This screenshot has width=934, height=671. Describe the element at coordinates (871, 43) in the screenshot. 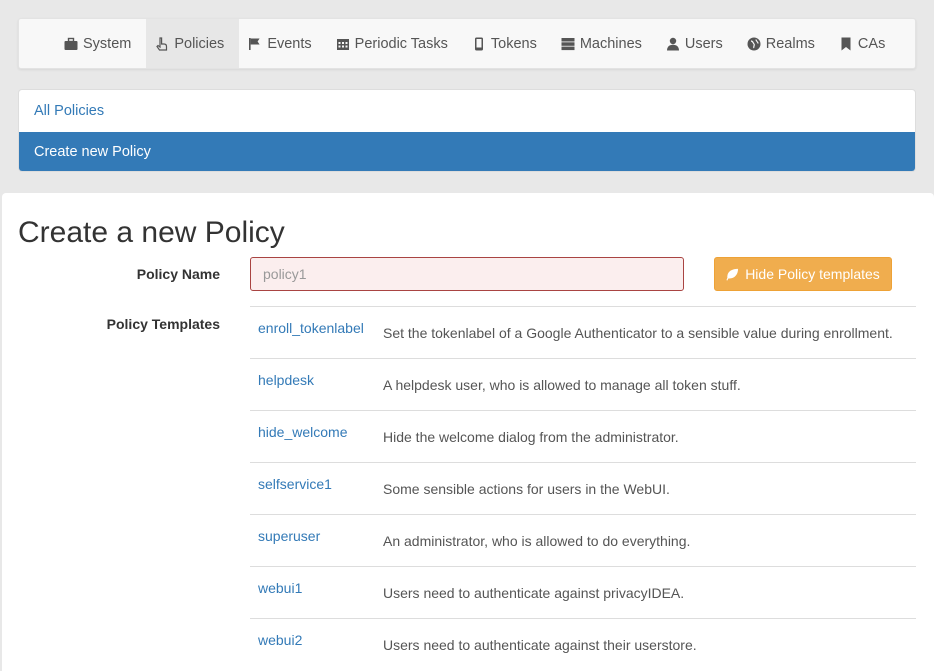

I see `nav-cas-label: CAs` at that location.